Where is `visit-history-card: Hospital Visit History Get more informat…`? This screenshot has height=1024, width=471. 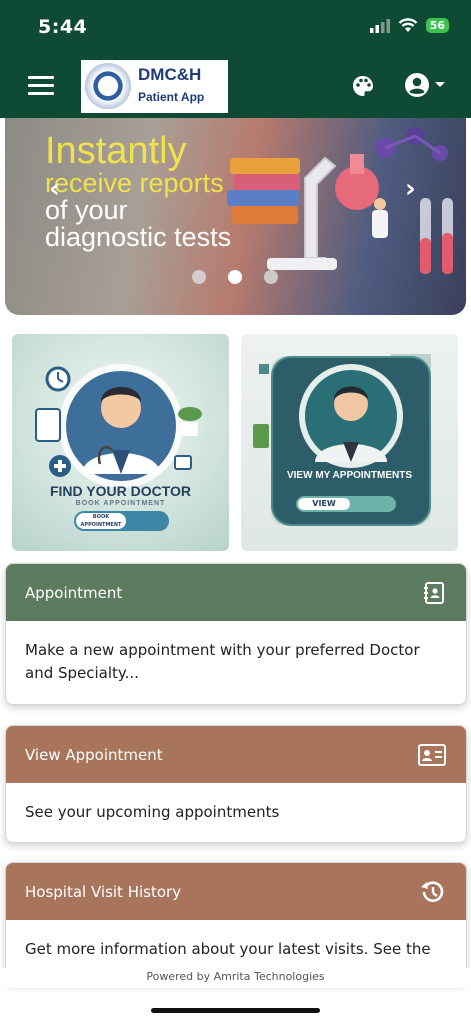 visit-history-card: Hospital Visit History Get more informat… is located at coordinates (236, 923).